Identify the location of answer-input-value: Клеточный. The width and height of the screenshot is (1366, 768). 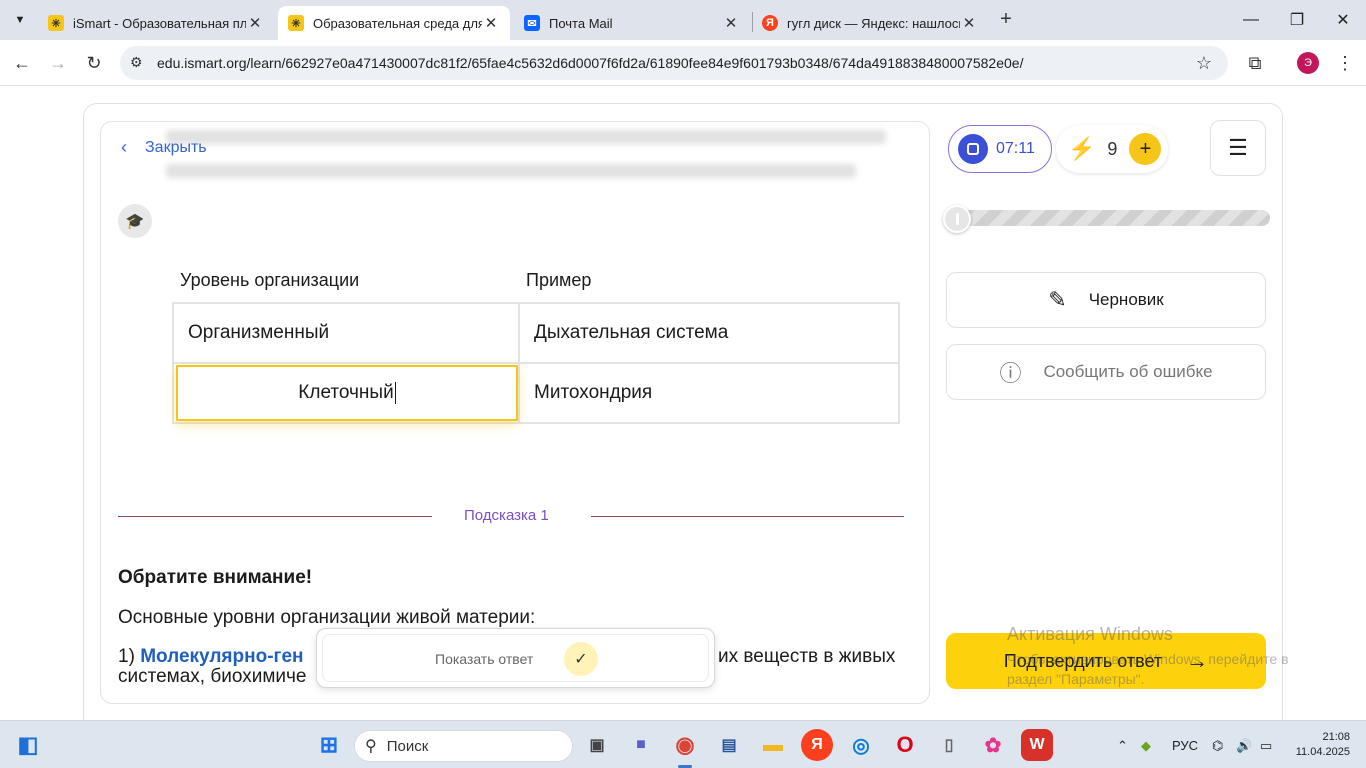
(346, 392).